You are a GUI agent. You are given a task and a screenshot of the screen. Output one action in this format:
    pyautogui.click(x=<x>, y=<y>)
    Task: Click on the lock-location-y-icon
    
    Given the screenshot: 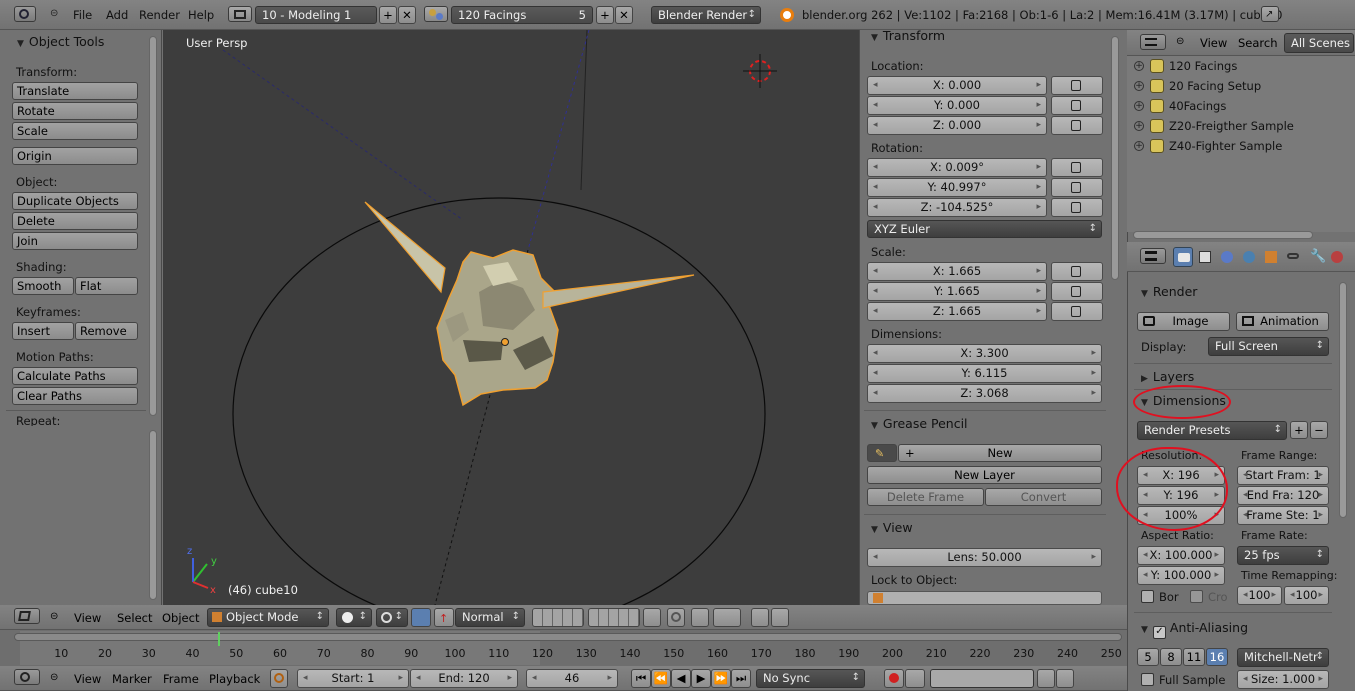 What is the action you would take?
    pyautogui.click(x=1077, y=105)
    